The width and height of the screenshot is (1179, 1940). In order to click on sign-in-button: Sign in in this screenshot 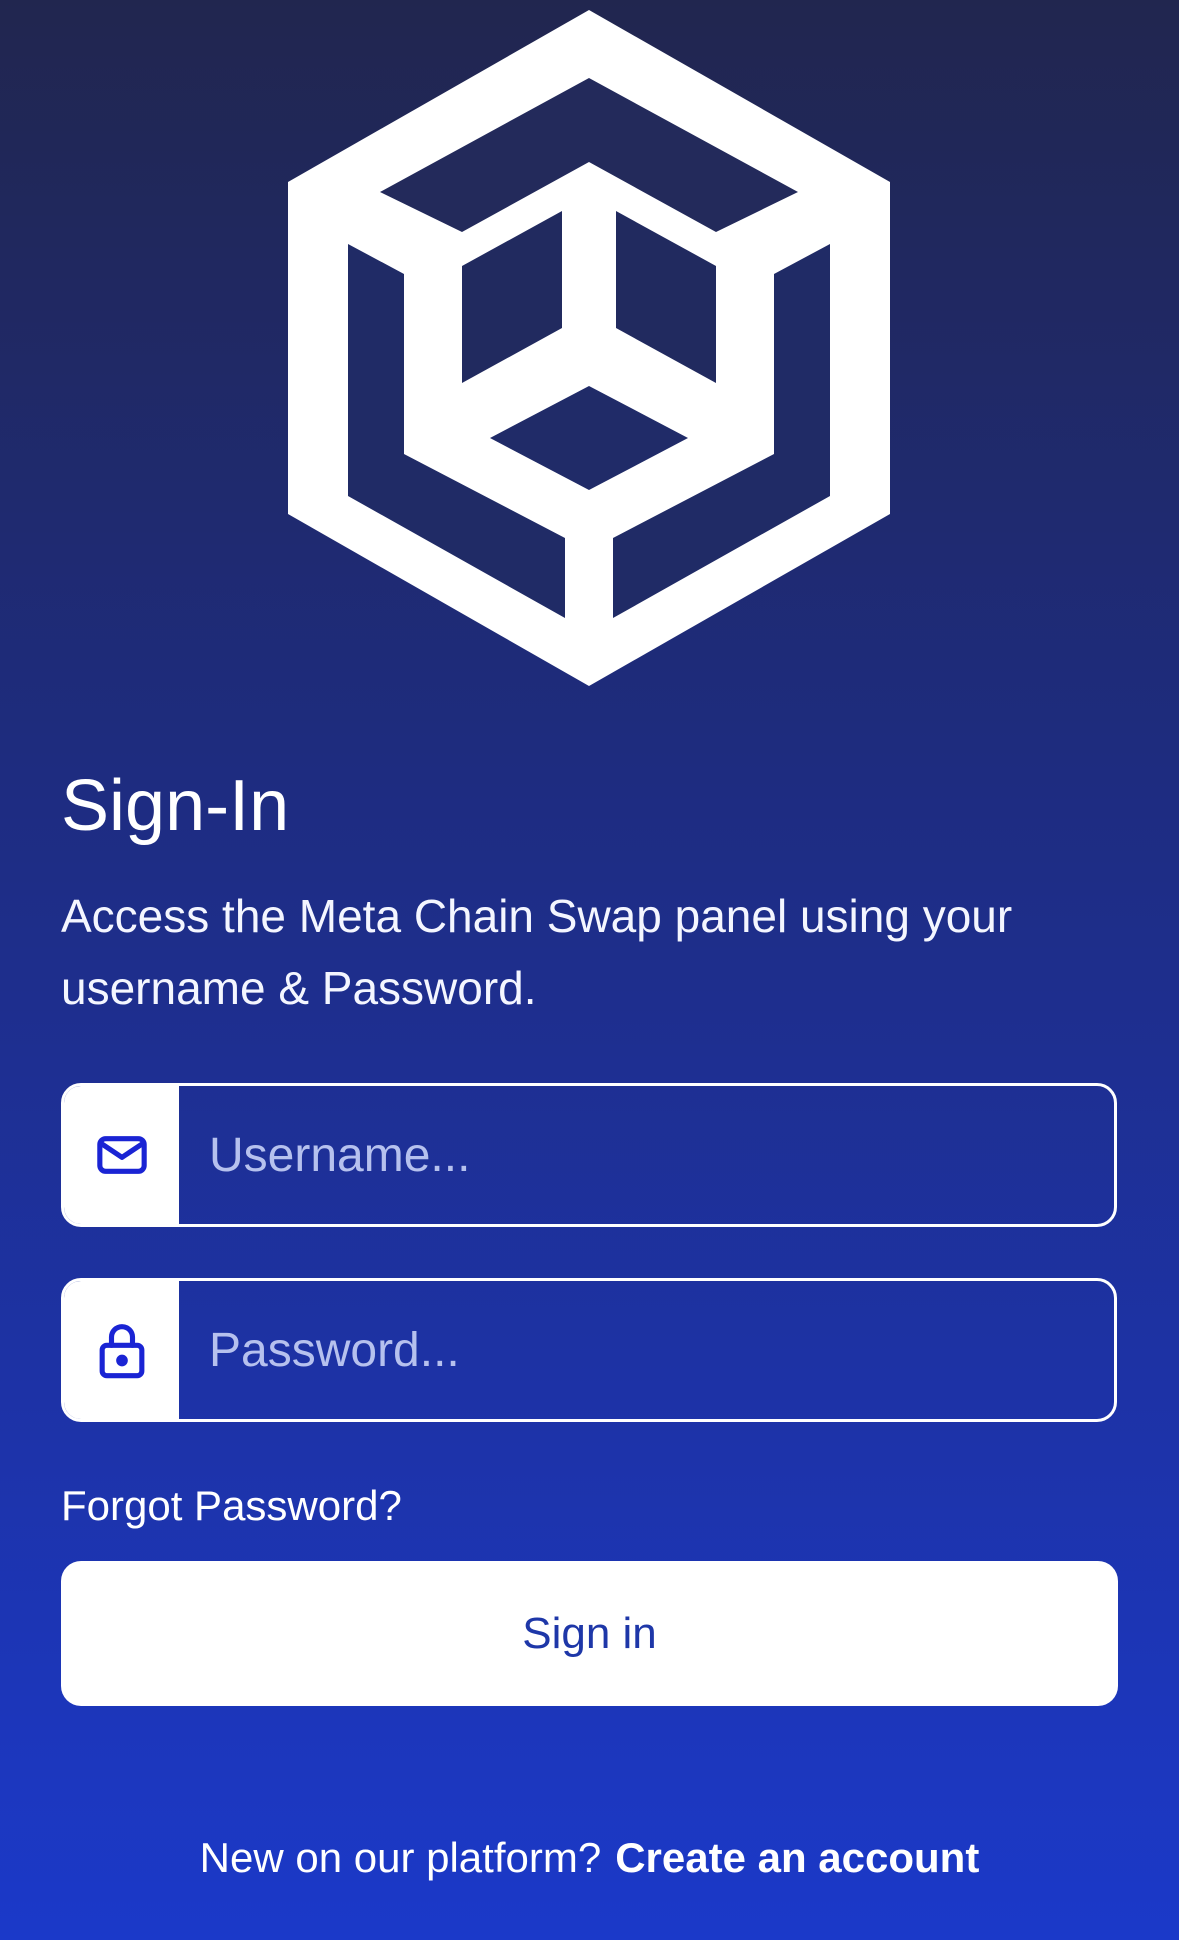, I will do `click(589, 1633)`.